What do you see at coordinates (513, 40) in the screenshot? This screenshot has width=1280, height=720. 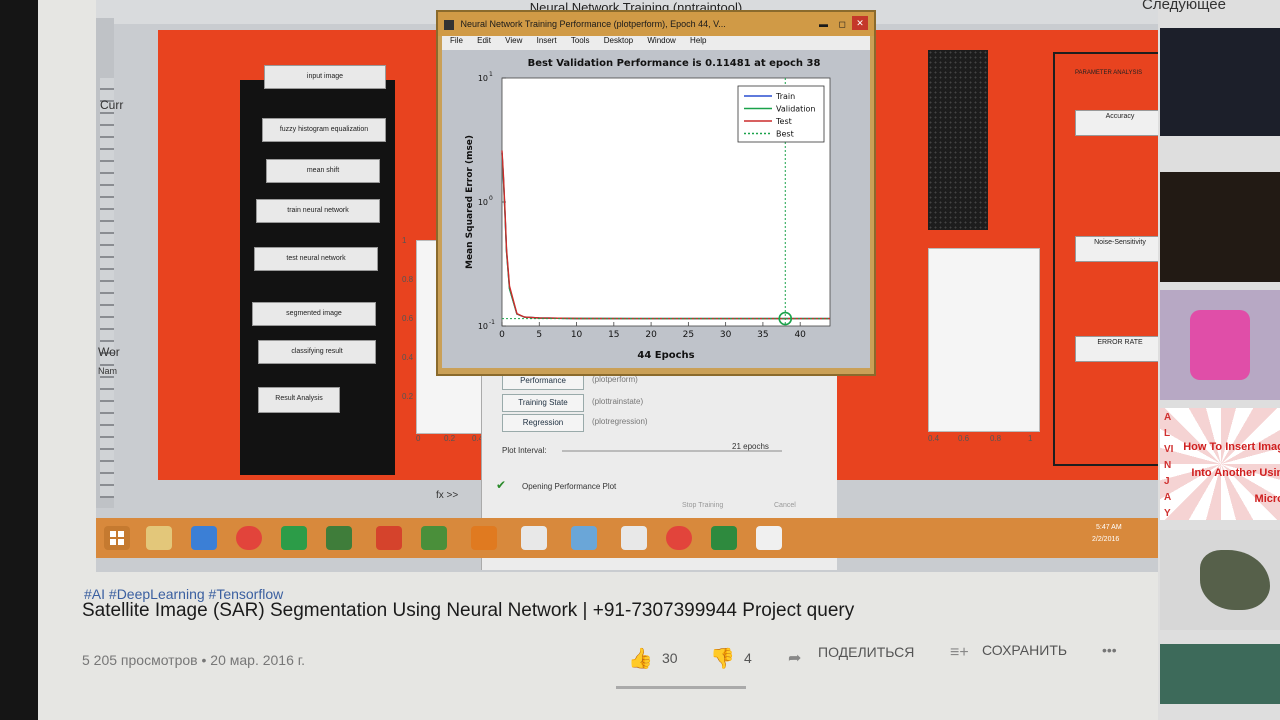 I see `menu-view: View` at bounding box center [513, 40].